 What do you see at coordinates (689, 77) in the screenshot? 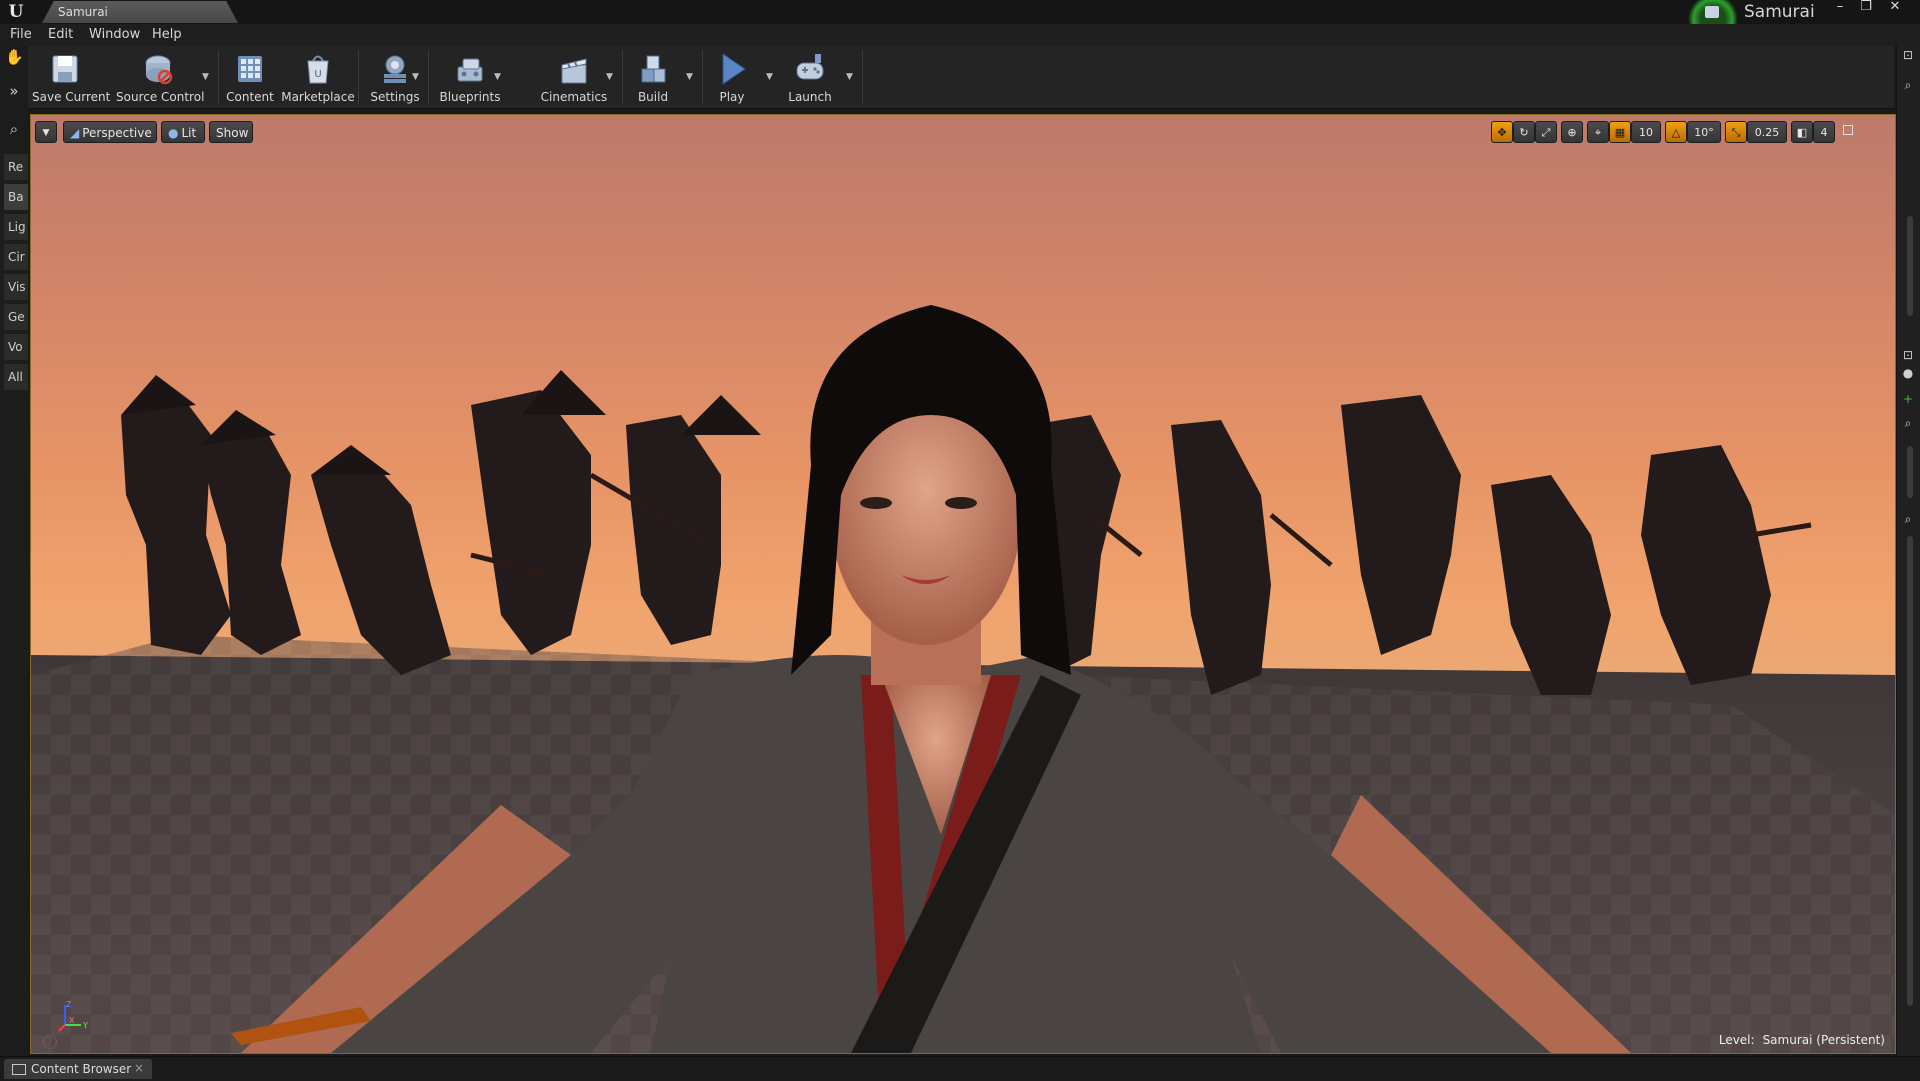
I see `build-dropdown-icon: ▼` at bounding box center [689, 77].